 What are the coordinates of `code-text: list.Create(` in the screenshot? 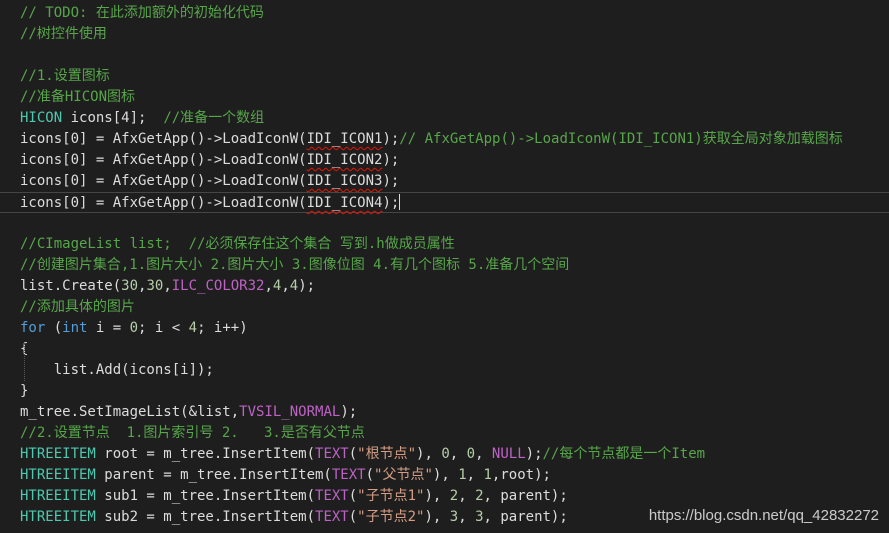 It's located at (71, 286).